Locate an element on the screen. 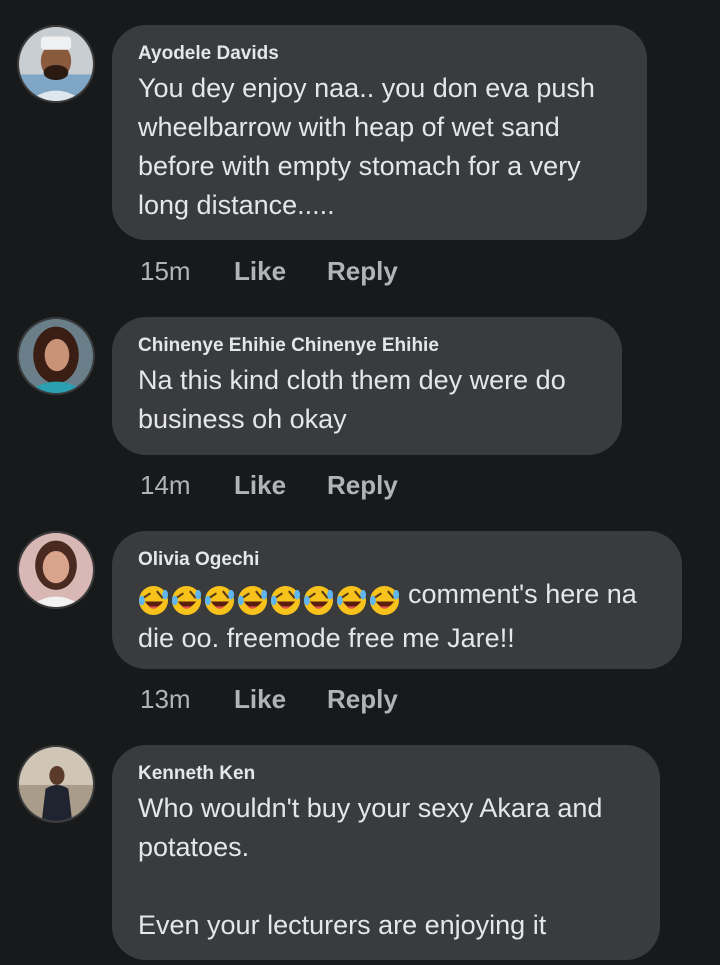  comment-author: Olivia Ogechi is located at coordinates (397, 560).